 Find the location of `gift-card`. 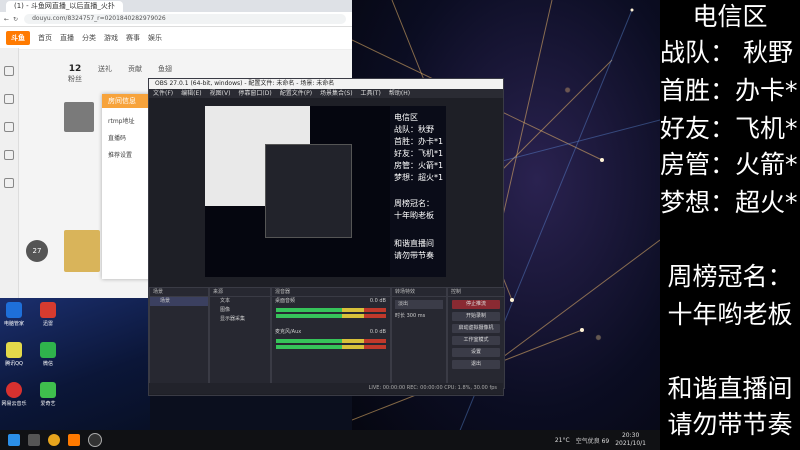

gift-card is located at coordinates (82, 251).